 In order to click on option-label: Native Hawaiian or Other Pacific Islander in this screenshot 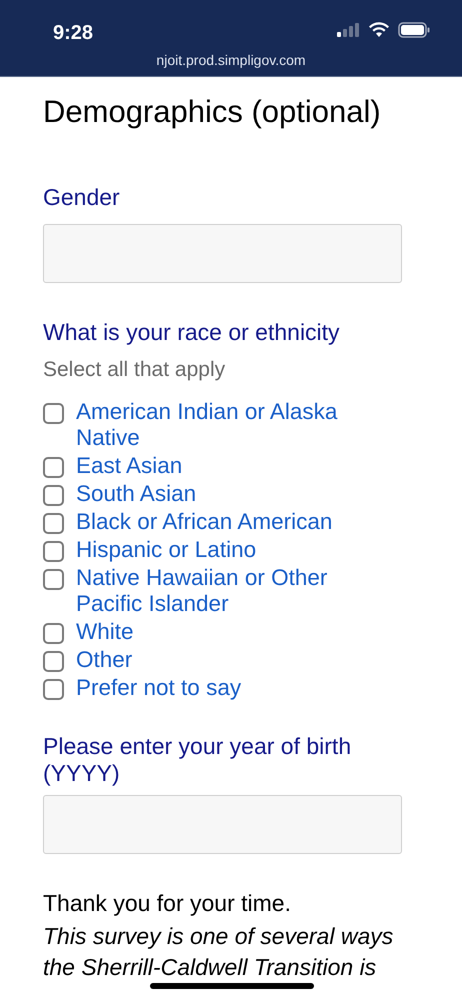, I will do `click(226, 592)`.